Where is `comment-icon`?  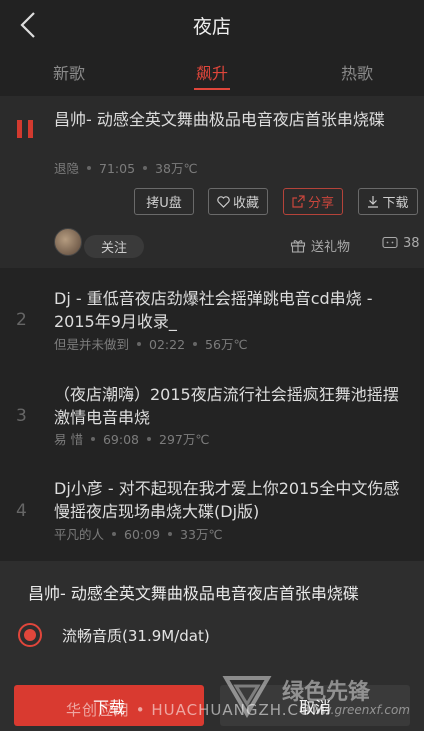 comment-icon is located at coordinates (390, 242).